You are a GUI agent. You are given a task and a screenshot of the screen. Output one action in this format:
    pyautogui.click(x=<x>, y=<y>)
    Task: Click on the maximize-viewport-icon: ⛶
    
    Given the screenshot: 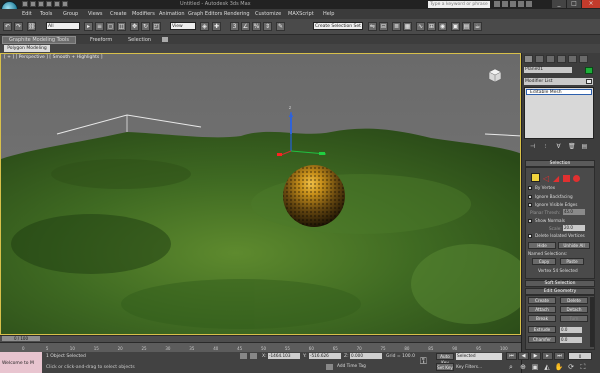 What is the action you would take?
    pyautogui.click(x=583, y=367)
    